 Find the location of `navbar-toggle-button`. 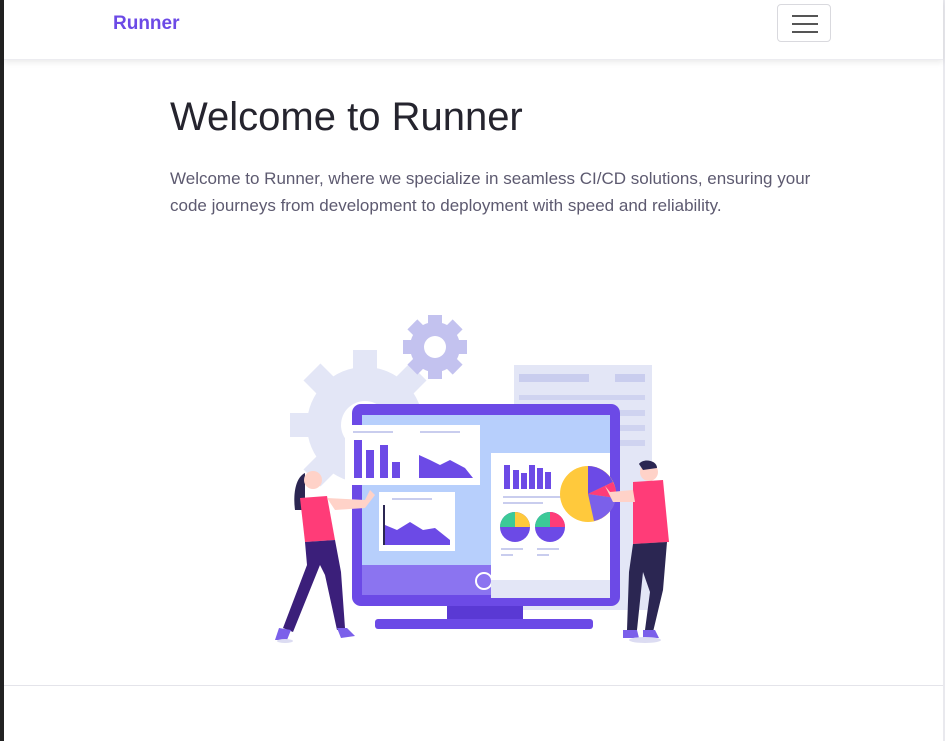

navbar-toggle-button is located at coordinates (804, 23).